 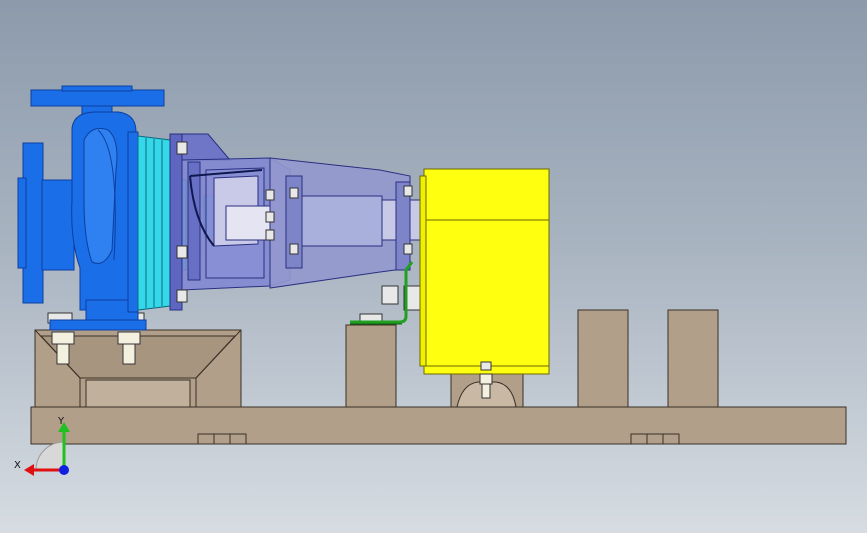 What do you see at coordinates (438, 425) in the screenshot?
I see `base-rail` at bounding box center [438, 425].